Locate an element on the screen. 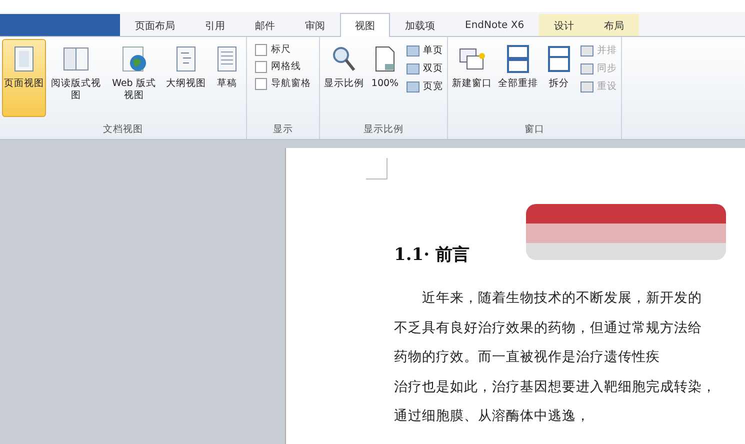 The height and width of the screenshot is (444, 745). large-ribbon-button: 大纲视图 is located at coordinates (186, 78).